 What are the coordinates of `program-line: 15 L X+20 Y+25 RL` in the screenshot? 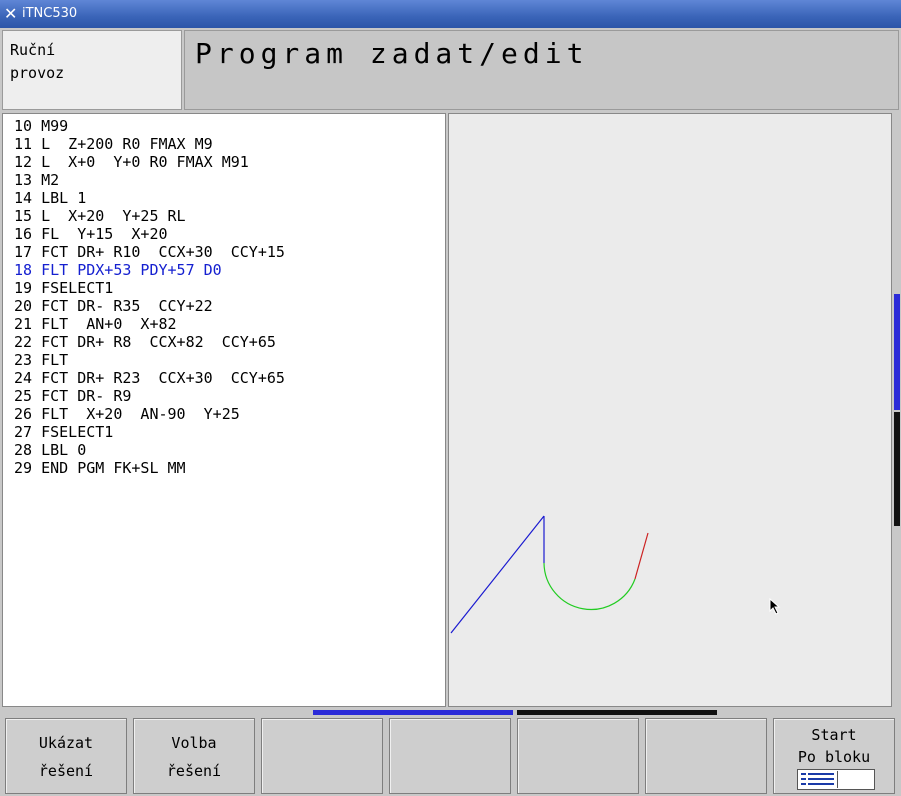 It's located at (229, 216).